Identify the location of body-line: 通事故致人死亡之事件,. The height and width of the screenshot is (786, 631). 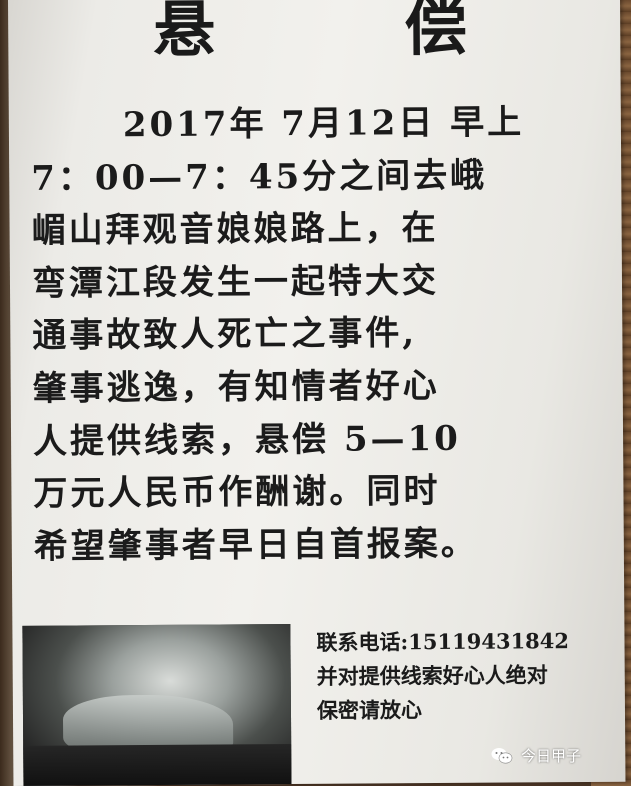
(225, 335).